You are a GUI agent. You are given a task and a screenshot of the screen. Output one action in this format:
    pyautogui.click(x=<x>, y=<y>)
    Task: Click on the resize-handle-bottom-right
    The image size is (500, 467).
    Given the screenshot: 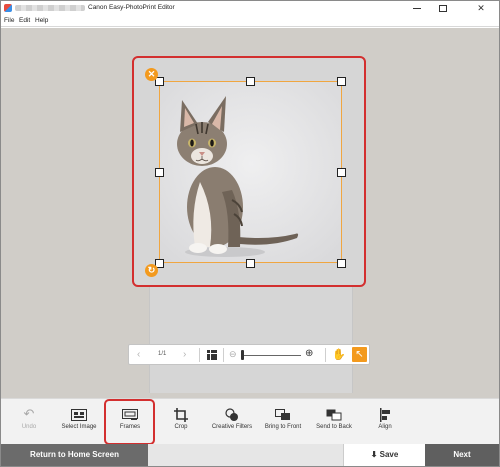 What is the action you would take?
    pyautogui.click(x=341, y=263)
    